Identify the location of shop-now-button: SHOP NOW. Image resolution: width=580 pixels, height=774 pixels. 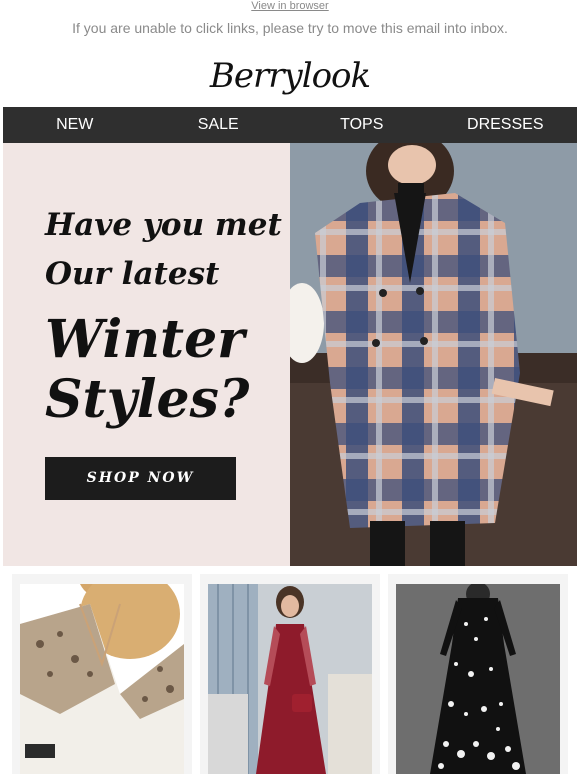
(140, 478).